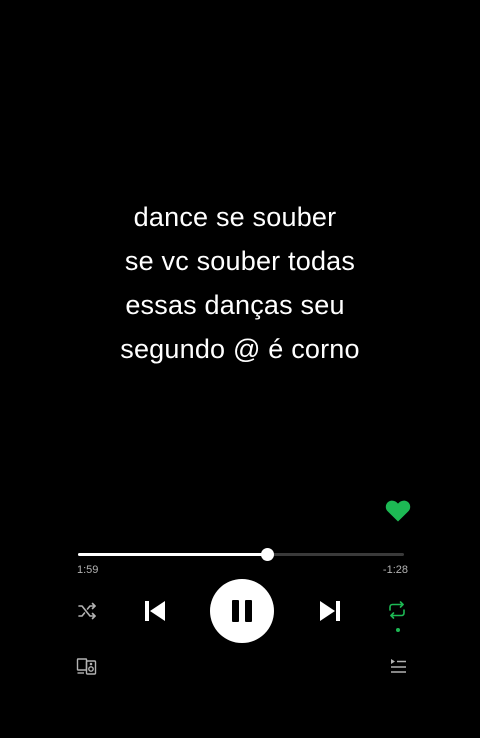 The width and height of the screenshot is (480, 738). What do you see at coordinates (395, 570) in the screenshot?
I see `remaining-time: -1:28` at bounding box center [395, 570].